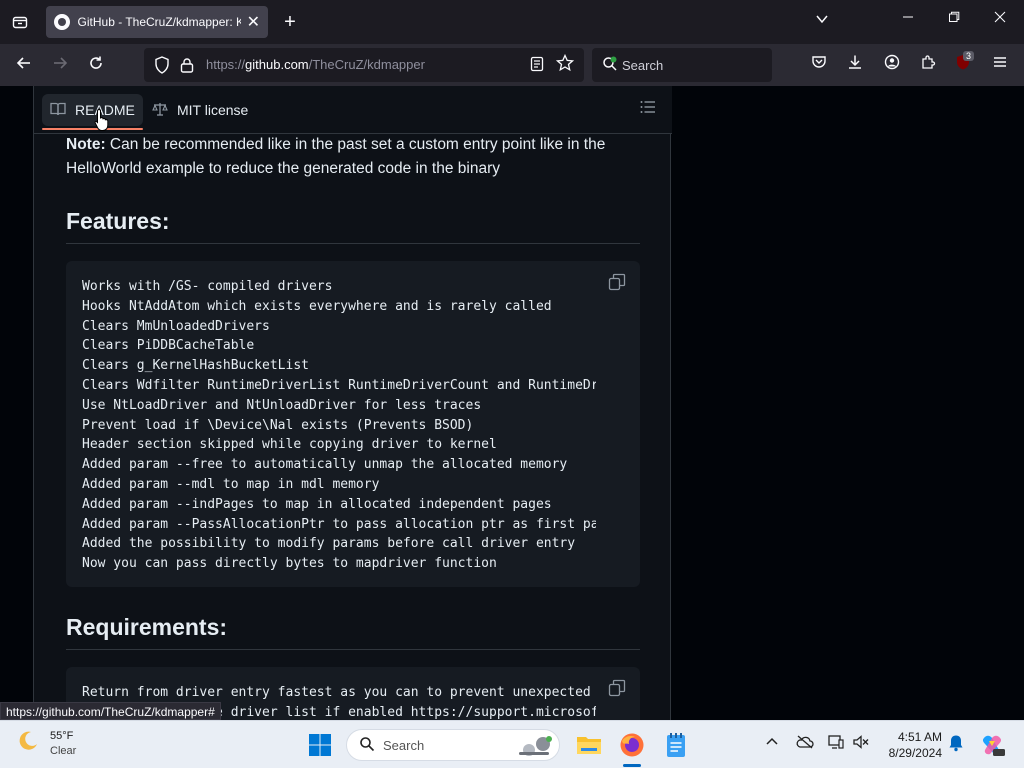 The height and width of the screenshot is (768, 1024). Describe the element at coordinates (919, 737) in the screenshot. I see `clock-time: 4:51 AM` at that location.